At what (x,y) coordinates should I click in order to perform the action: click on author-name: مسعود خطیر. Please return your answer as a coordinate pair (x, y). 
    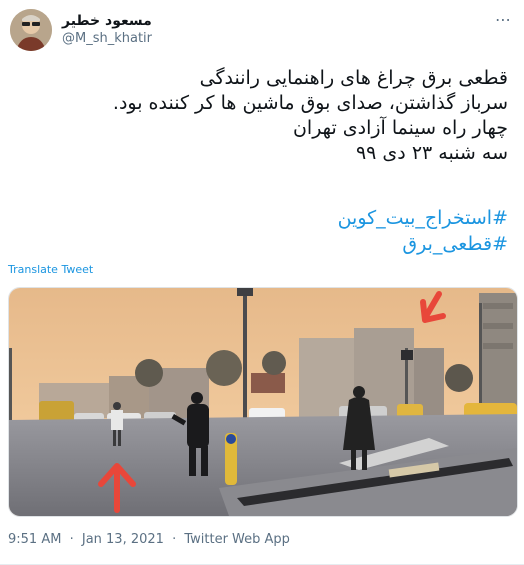
    Looking at the image, I should click on (107, 21).